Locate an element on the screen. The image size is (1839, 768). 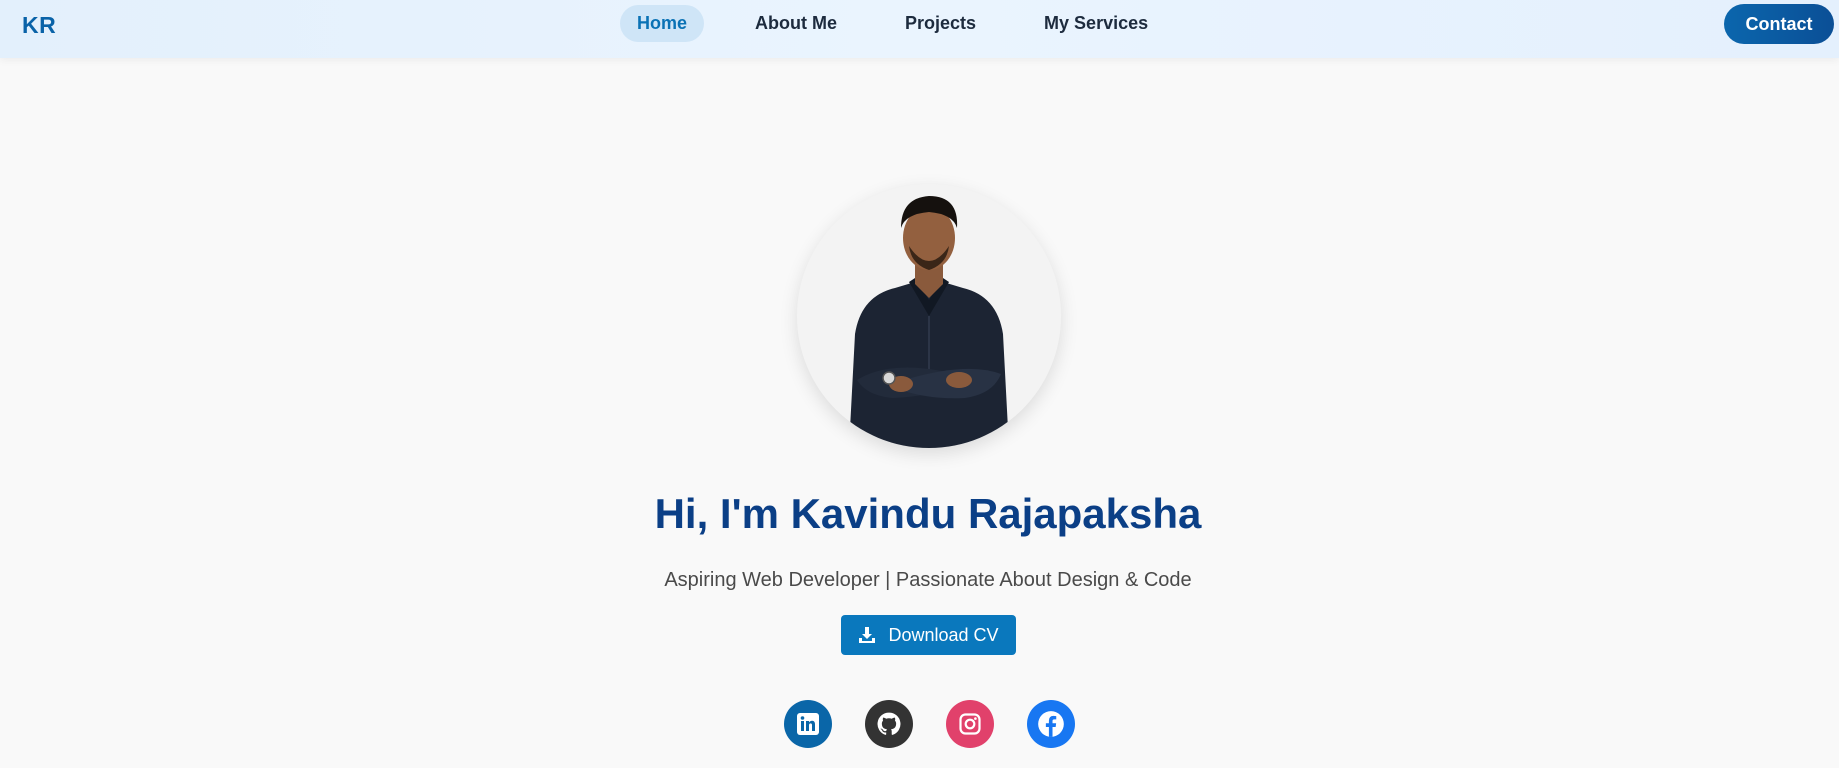
site-logo: KR is located at coordinates (39, 25).